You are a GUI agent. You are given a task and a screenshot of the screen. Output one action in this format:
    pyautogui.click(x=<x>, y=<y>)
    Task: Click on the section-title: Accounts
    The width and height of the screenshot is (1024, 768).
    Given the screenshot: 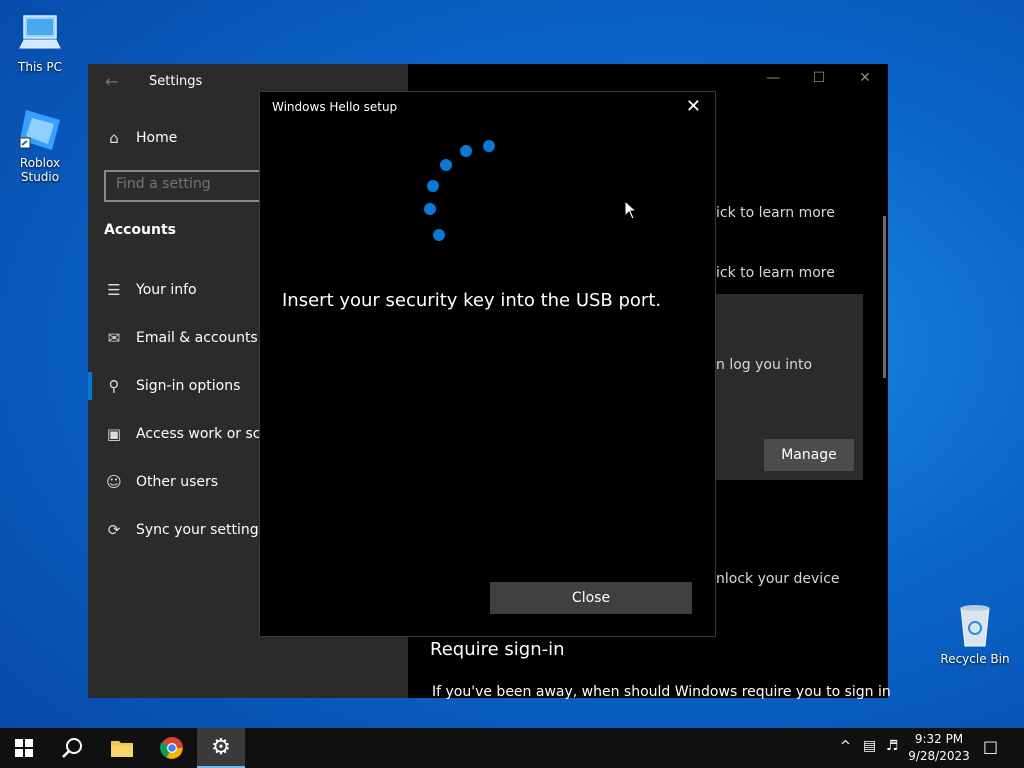 What is the action you would take?
    pyautogui.click(x=140, y=230)
    